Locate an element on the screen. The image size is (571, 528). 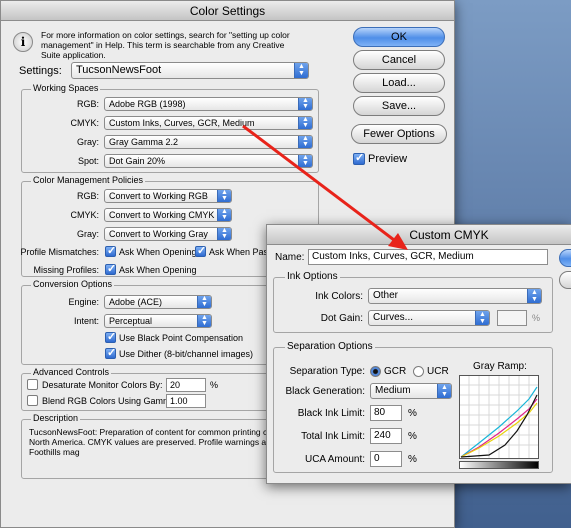
annotation-arrow is located at coordinates (325, 187).